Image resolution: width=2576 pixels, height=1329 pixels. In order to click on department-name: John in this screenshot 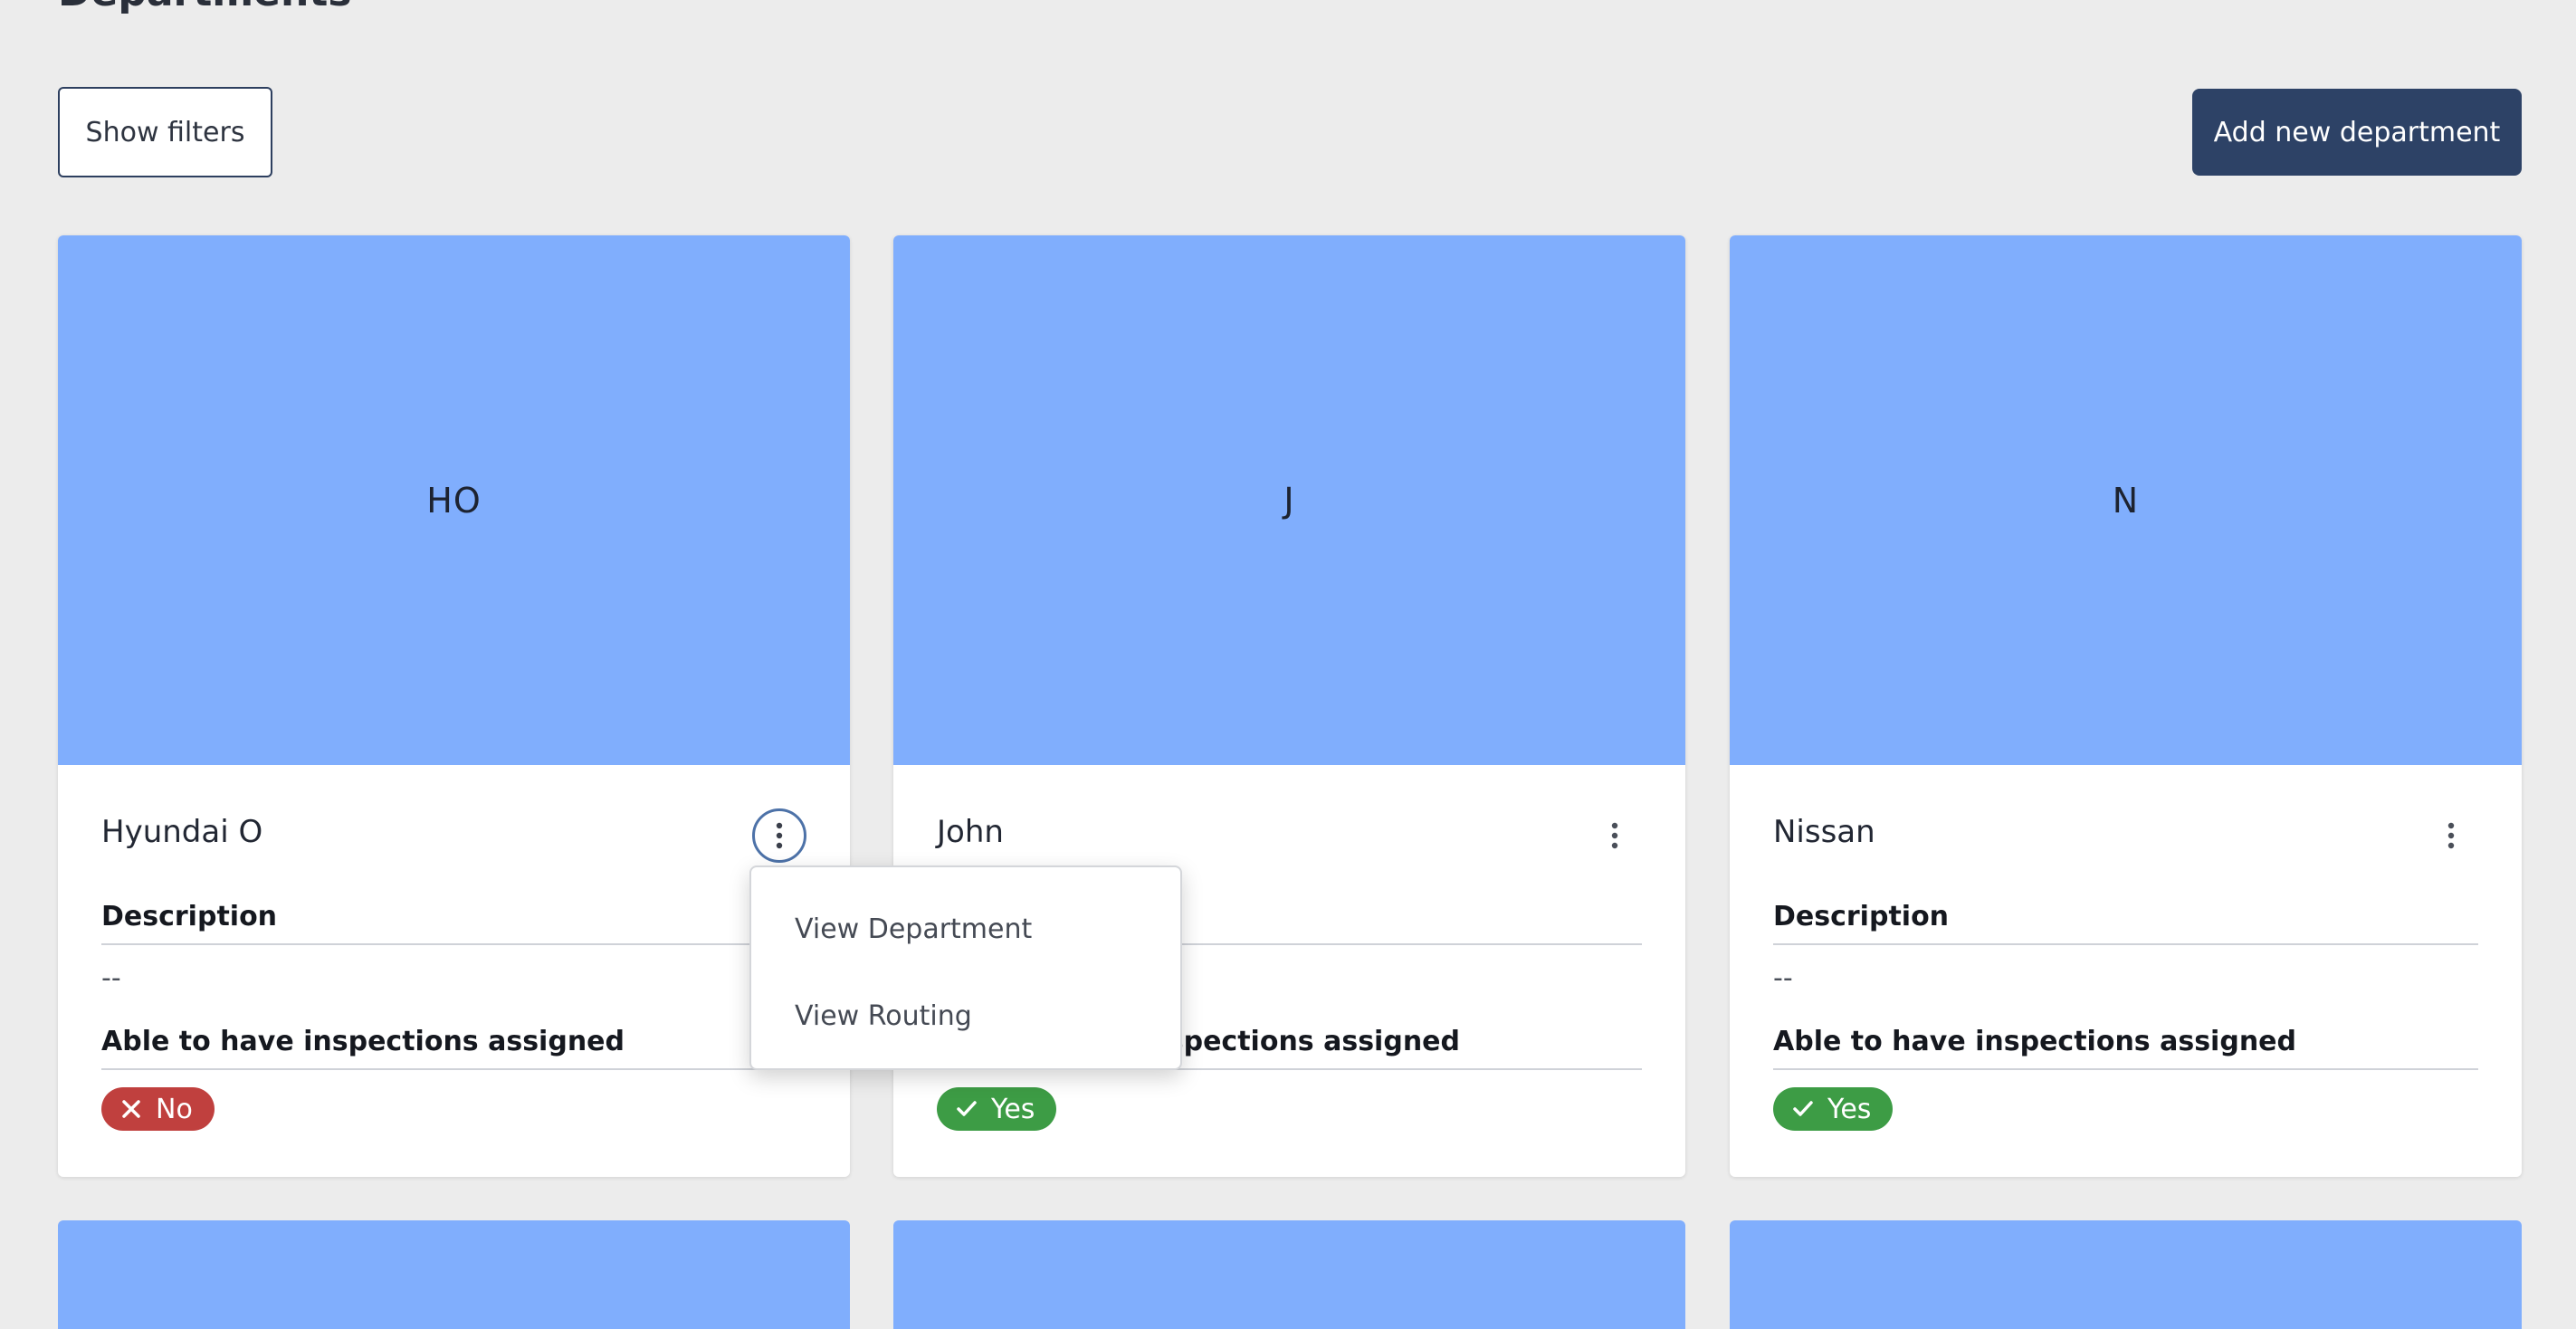, I will do `click(971, 832)`.